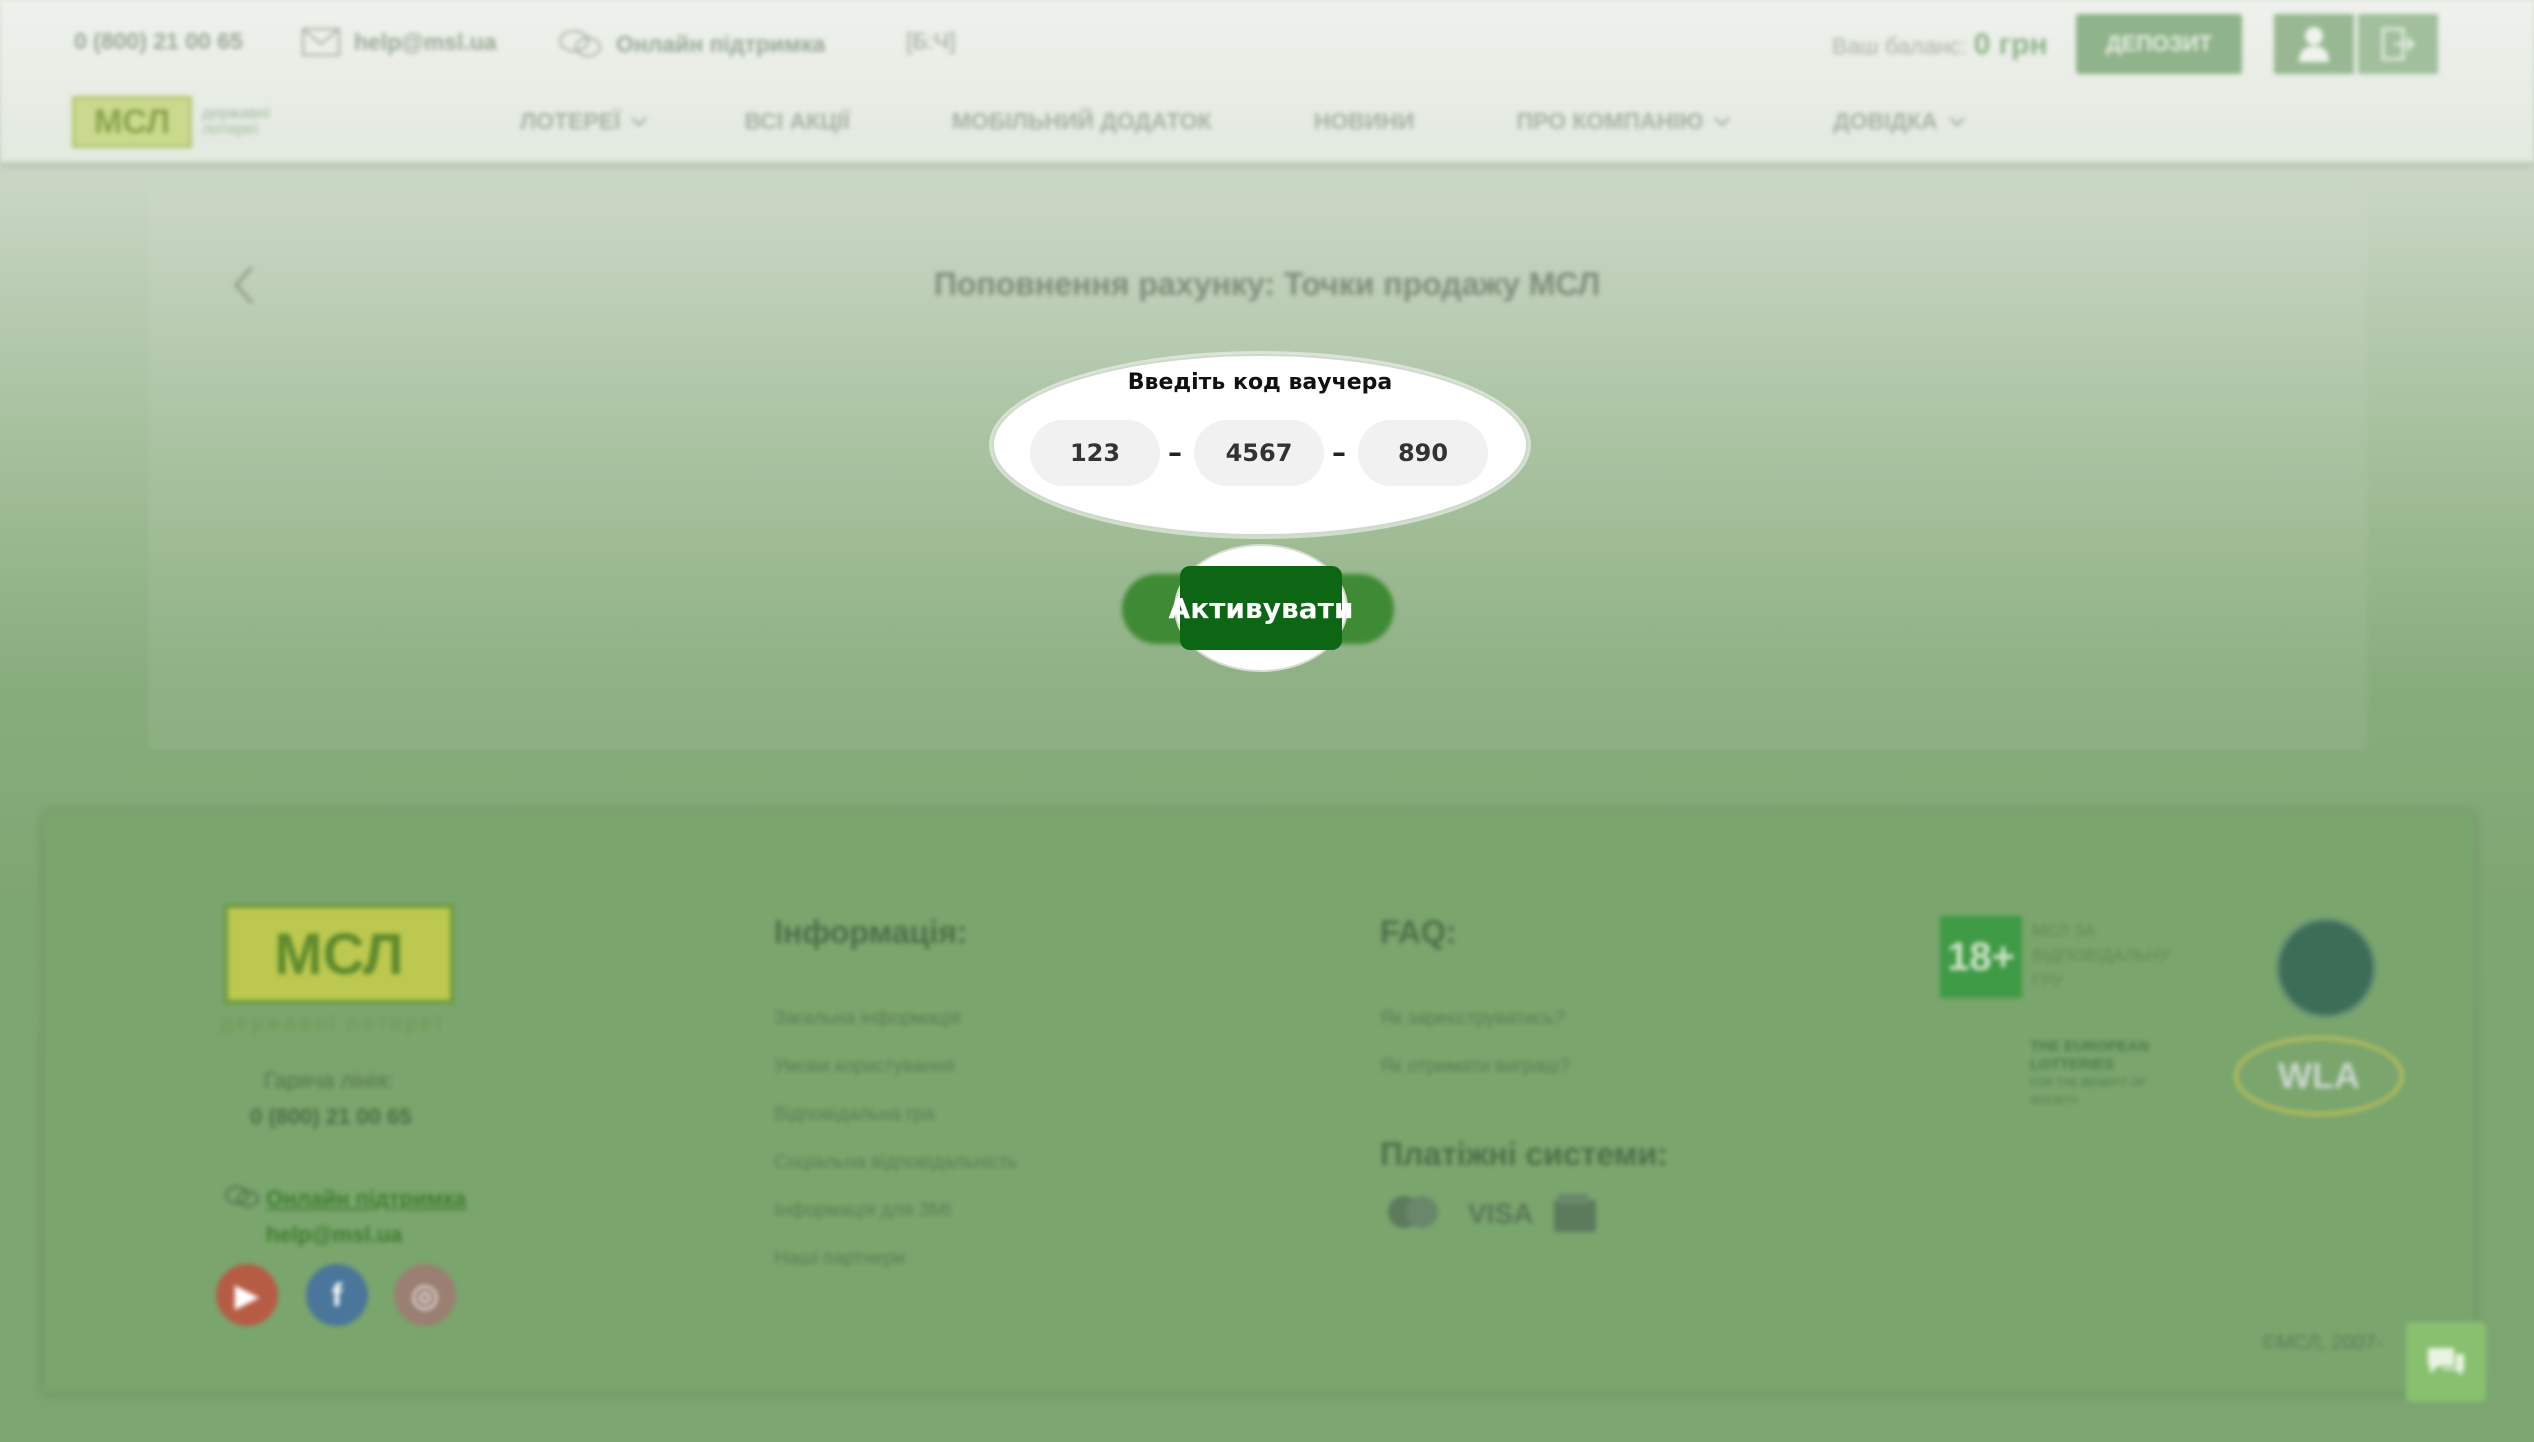 The width and height of the screenshot is (2534, 1442). I want to click on footer-link-media: Інформація для ЗМІ, so click(862, 1211).